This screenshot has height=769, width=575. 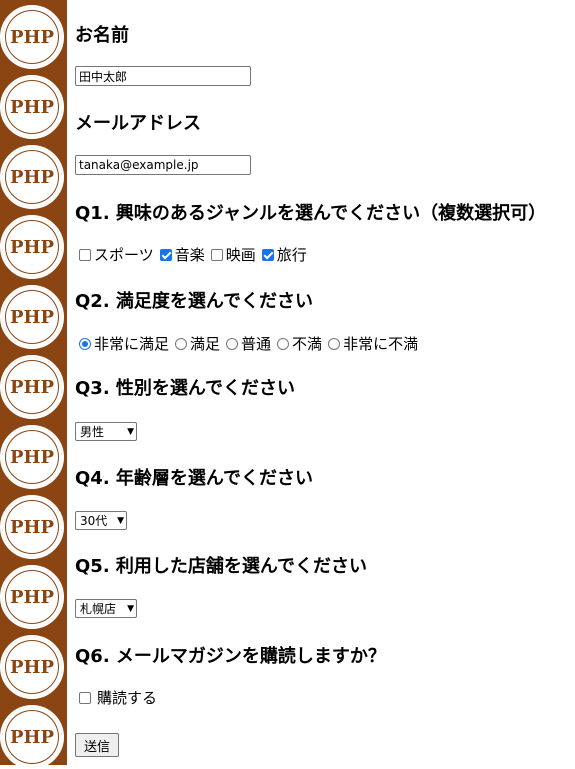 What do you see at coordinates (185, 388) in the screenshot?
I see `q3-label: Q3. 性別を選んでください` at bounding box center [185, 388].